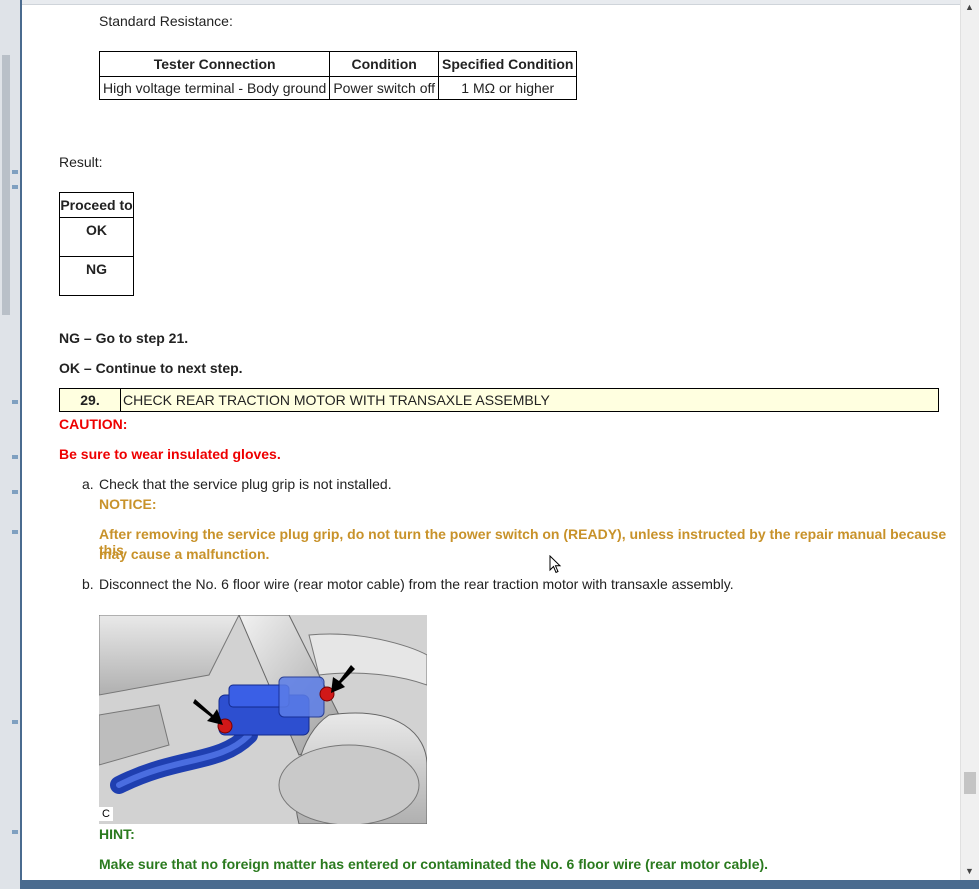 This screenshot has width=979, height=889. What do you see at coordinates (6, 185) in the screenshot?
I see `left-panel-scrollbar` at bounding box center [6, 185].